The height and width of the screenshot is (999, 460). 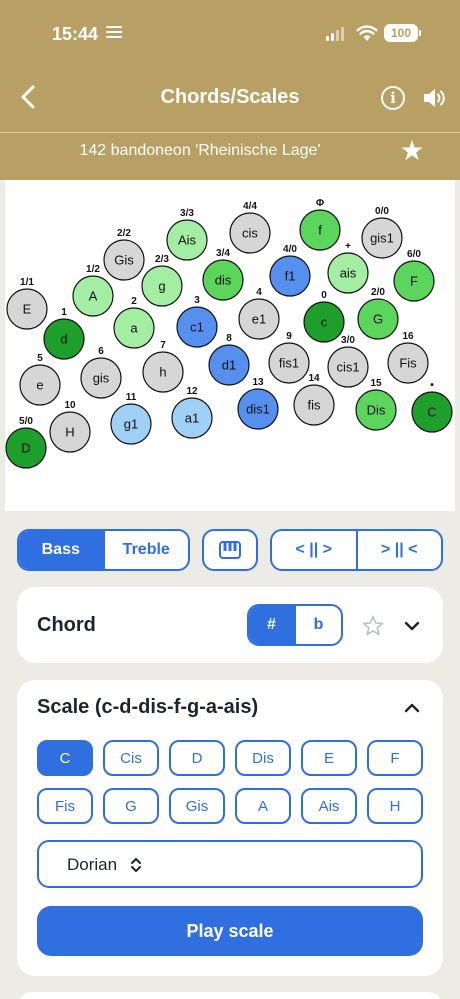 What do you see at coordinates (435, 98) in the screenshot?
I see `speaker-icon` at bounding box center [435, 98].